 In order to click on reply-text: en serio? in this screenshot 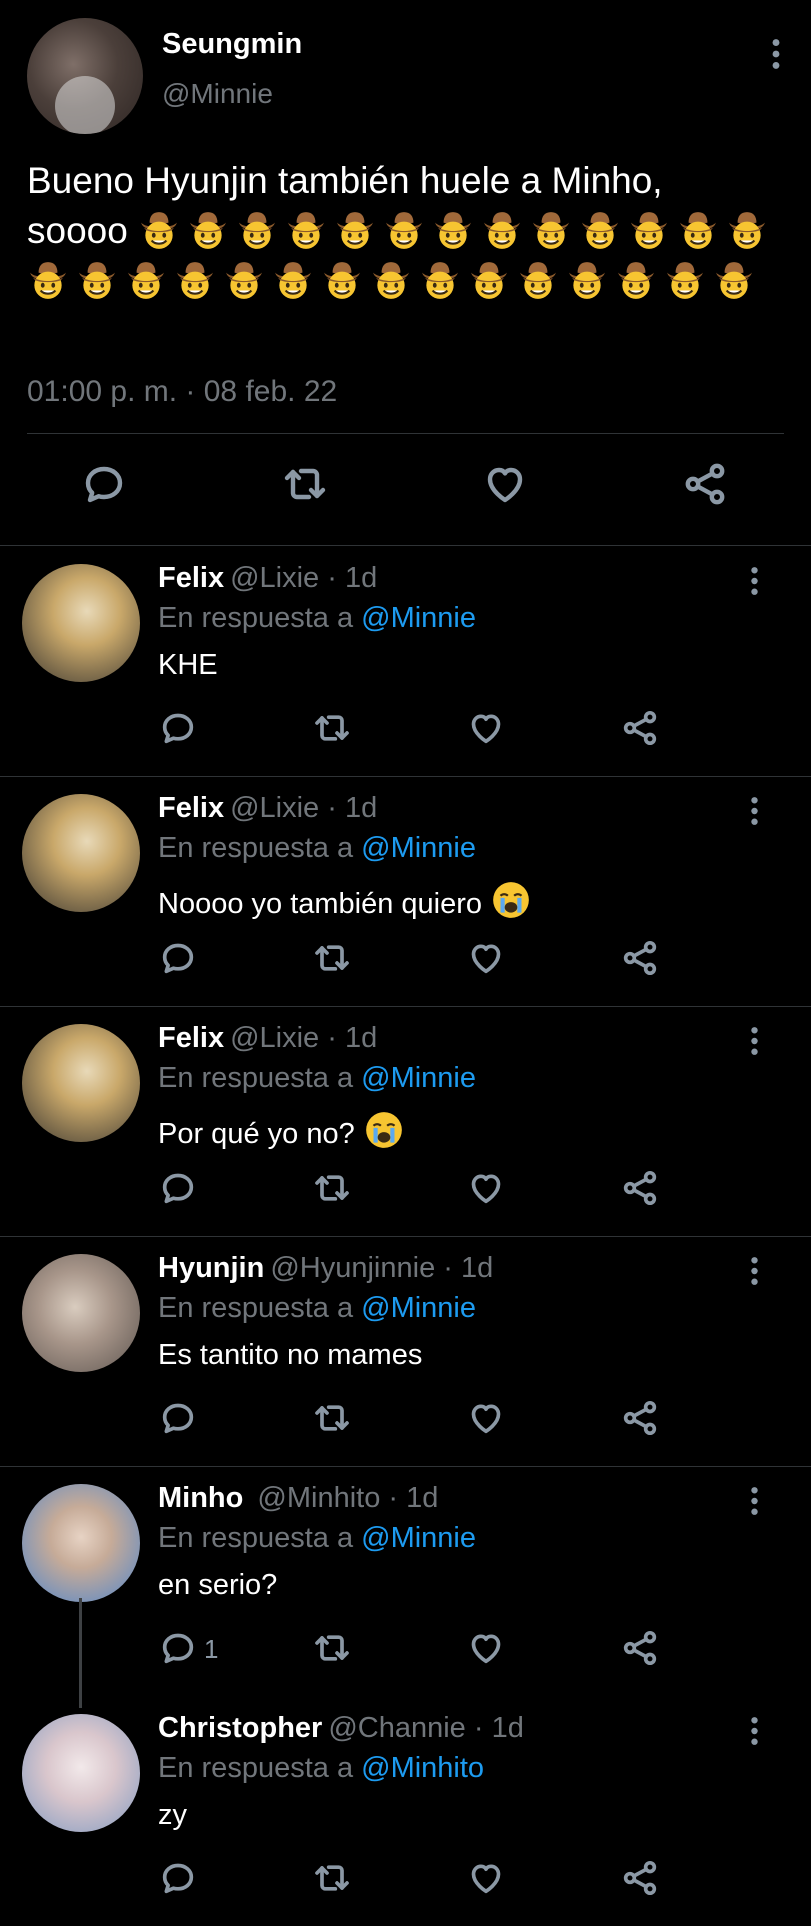, I will do `click(218, 1585)`.